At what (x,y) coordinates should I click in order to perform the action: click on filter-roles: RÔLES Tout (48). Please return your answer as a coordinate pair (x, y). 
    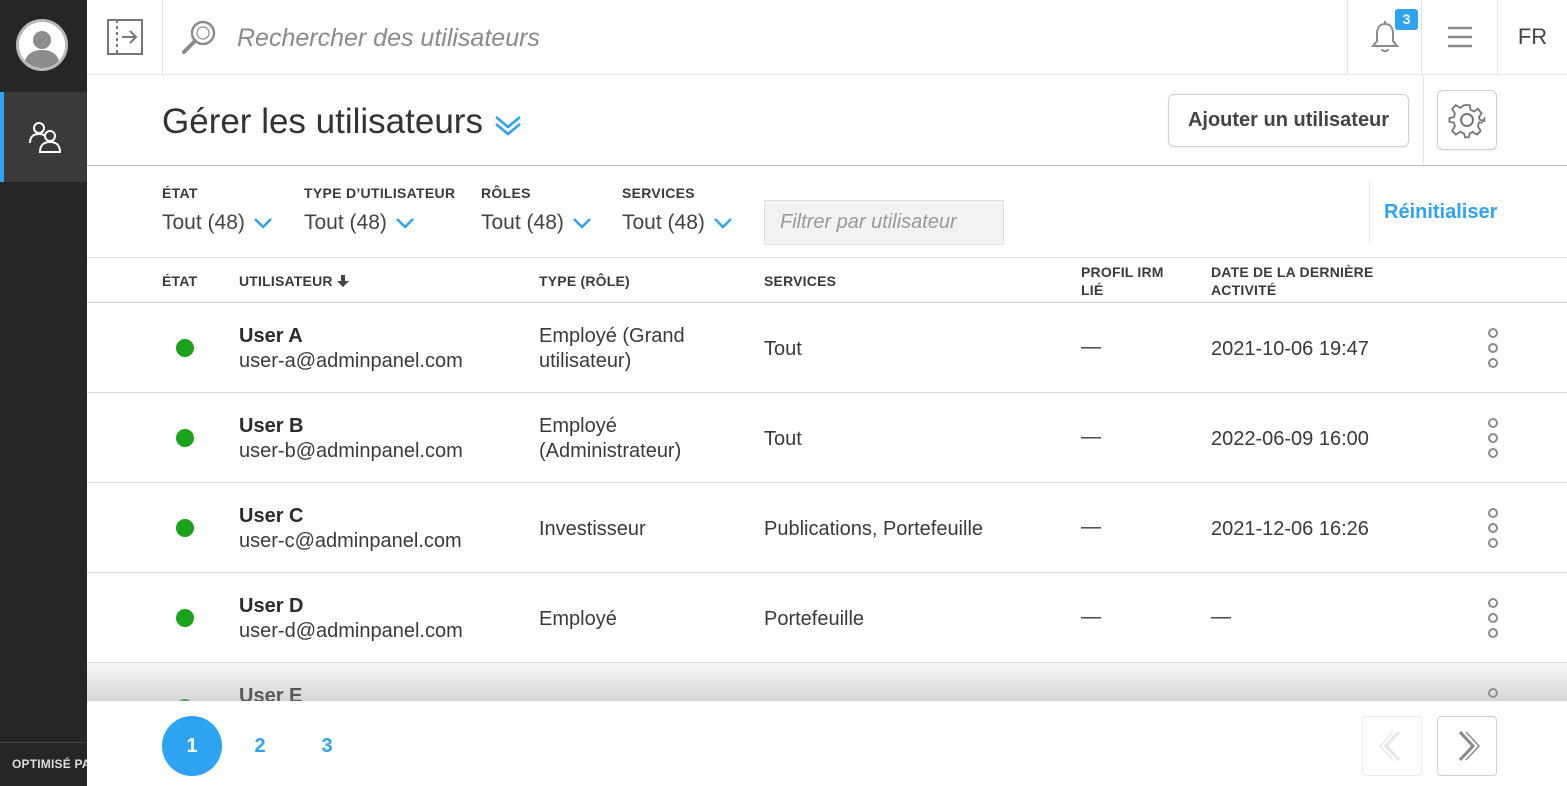
    Looking at the image, I should click on (536, 210).